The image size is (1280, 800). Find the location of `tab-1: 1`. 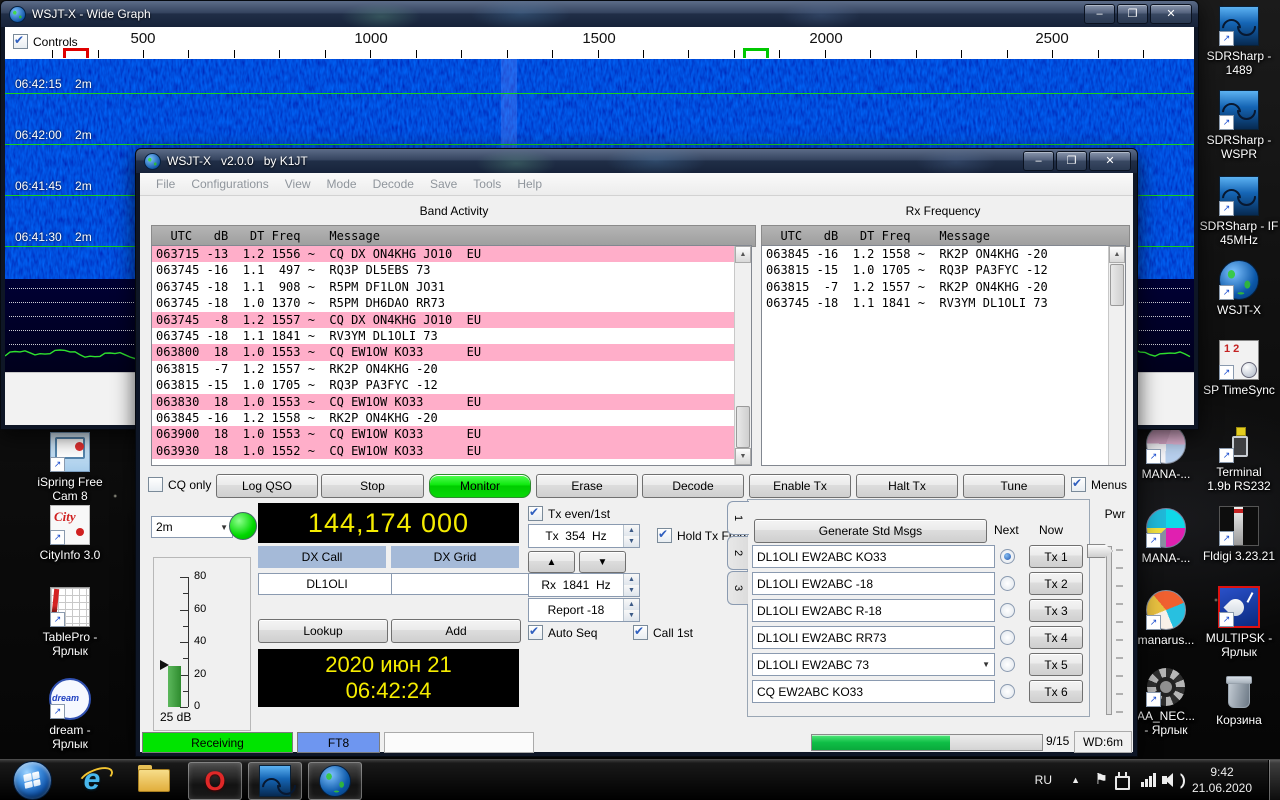

tab-1: 1 is located at coordinates (738, 518).